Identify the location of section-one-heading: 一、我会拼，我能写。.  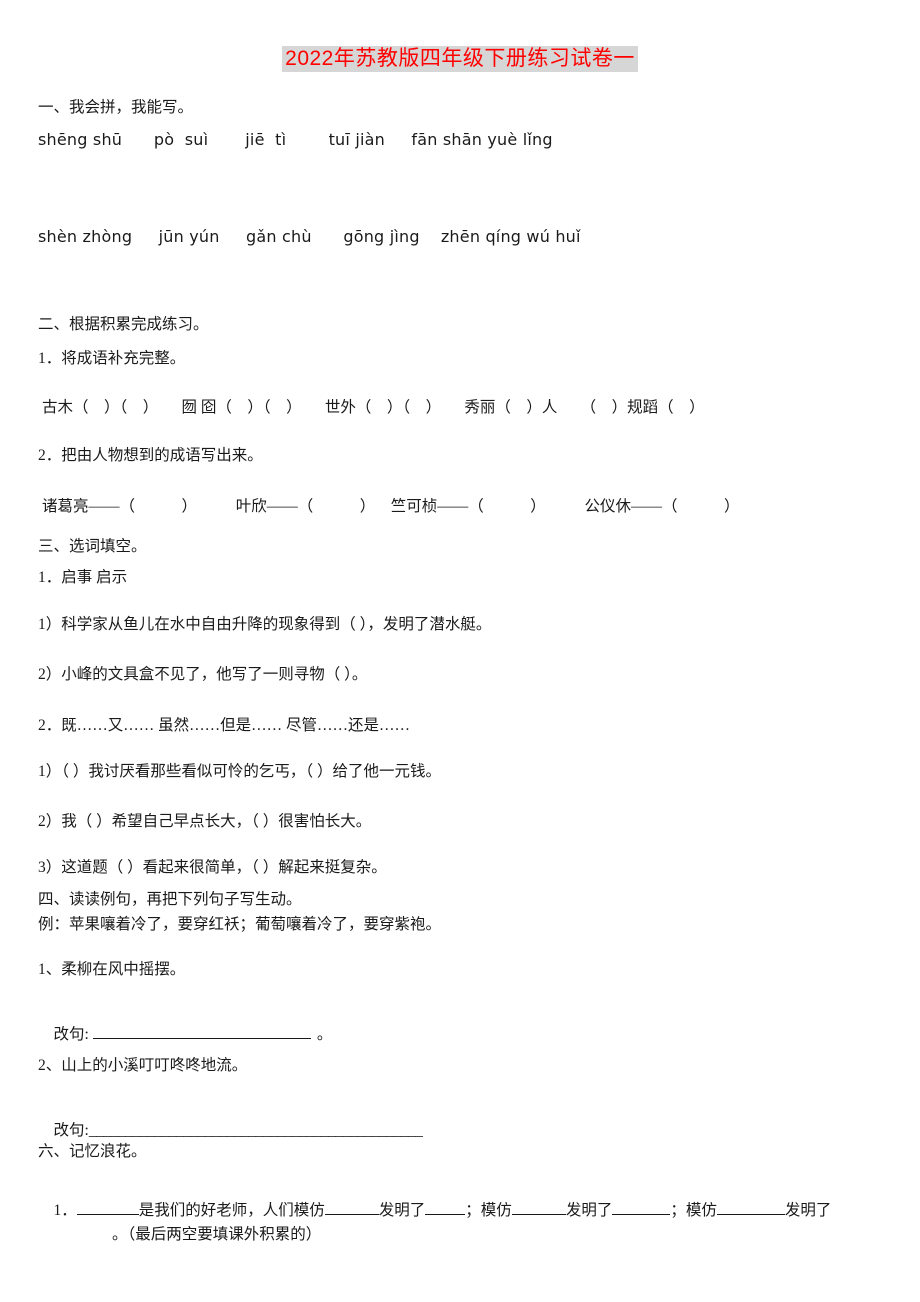
(116, 107).